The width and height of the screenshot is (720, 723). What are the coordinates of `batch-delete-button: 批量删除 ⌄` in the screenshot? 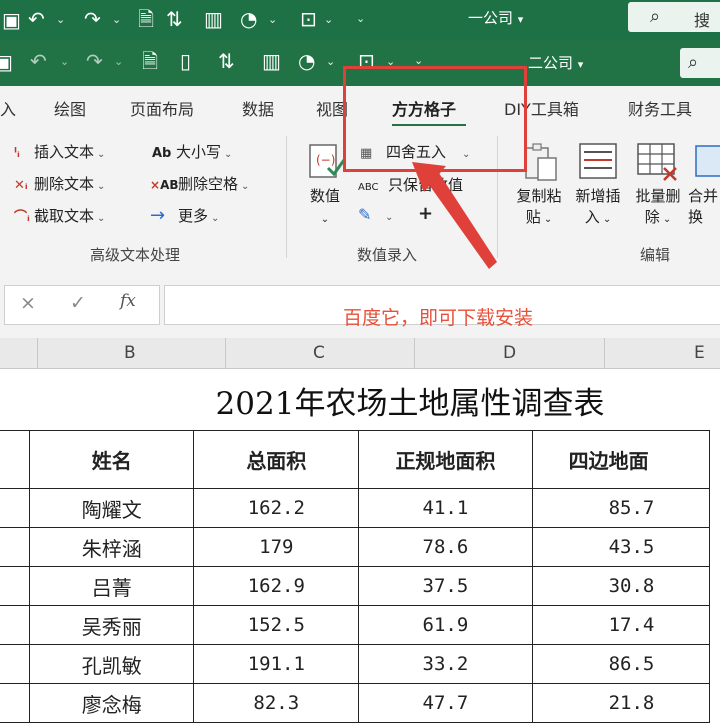 It's located at (658, 208).